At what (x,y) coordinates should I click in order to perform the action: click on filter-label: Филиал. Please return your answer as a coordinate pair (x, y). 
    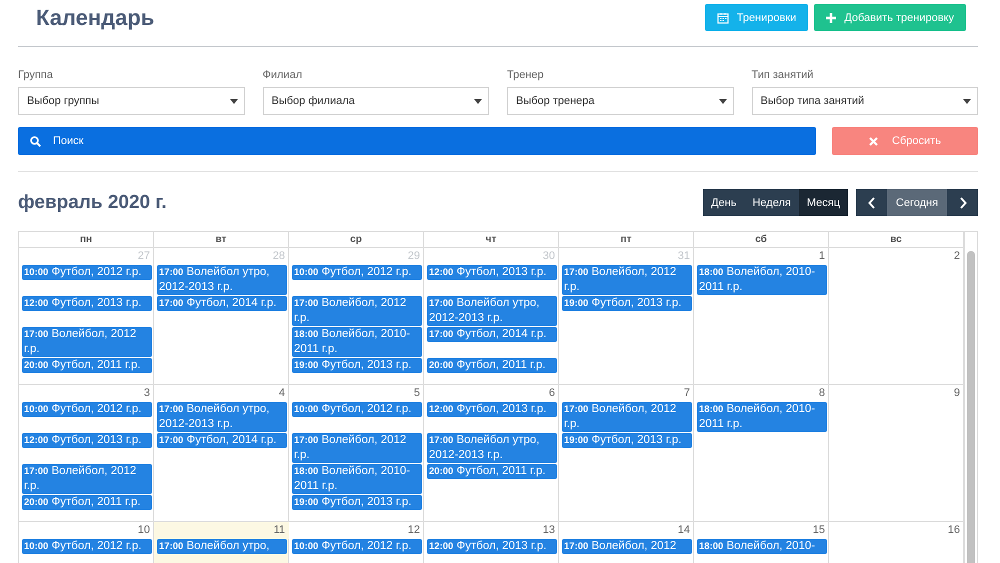
    Looking at the image, I should click on (283, 75).